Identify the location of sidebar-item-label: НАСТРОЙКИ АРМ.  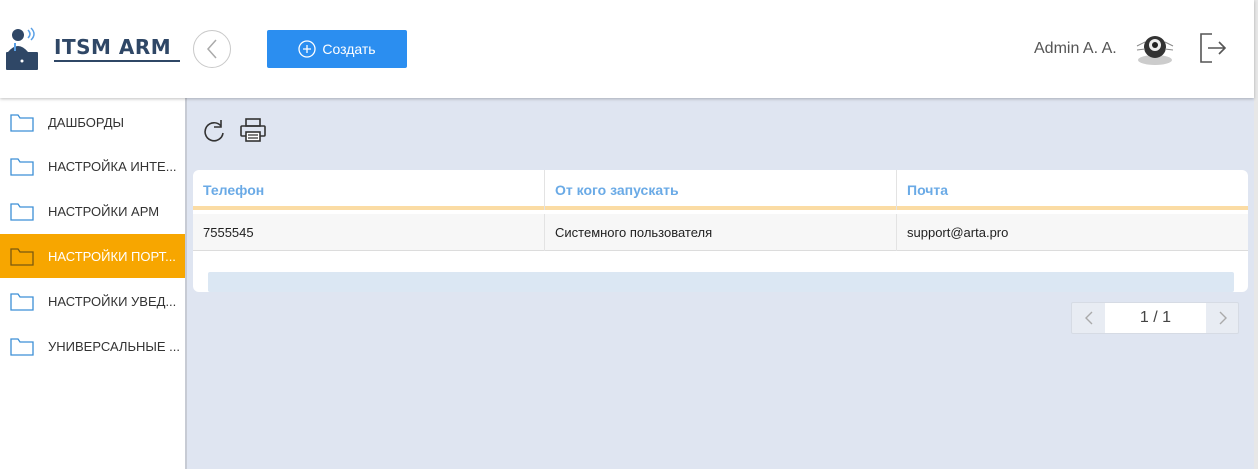
(104, 211).